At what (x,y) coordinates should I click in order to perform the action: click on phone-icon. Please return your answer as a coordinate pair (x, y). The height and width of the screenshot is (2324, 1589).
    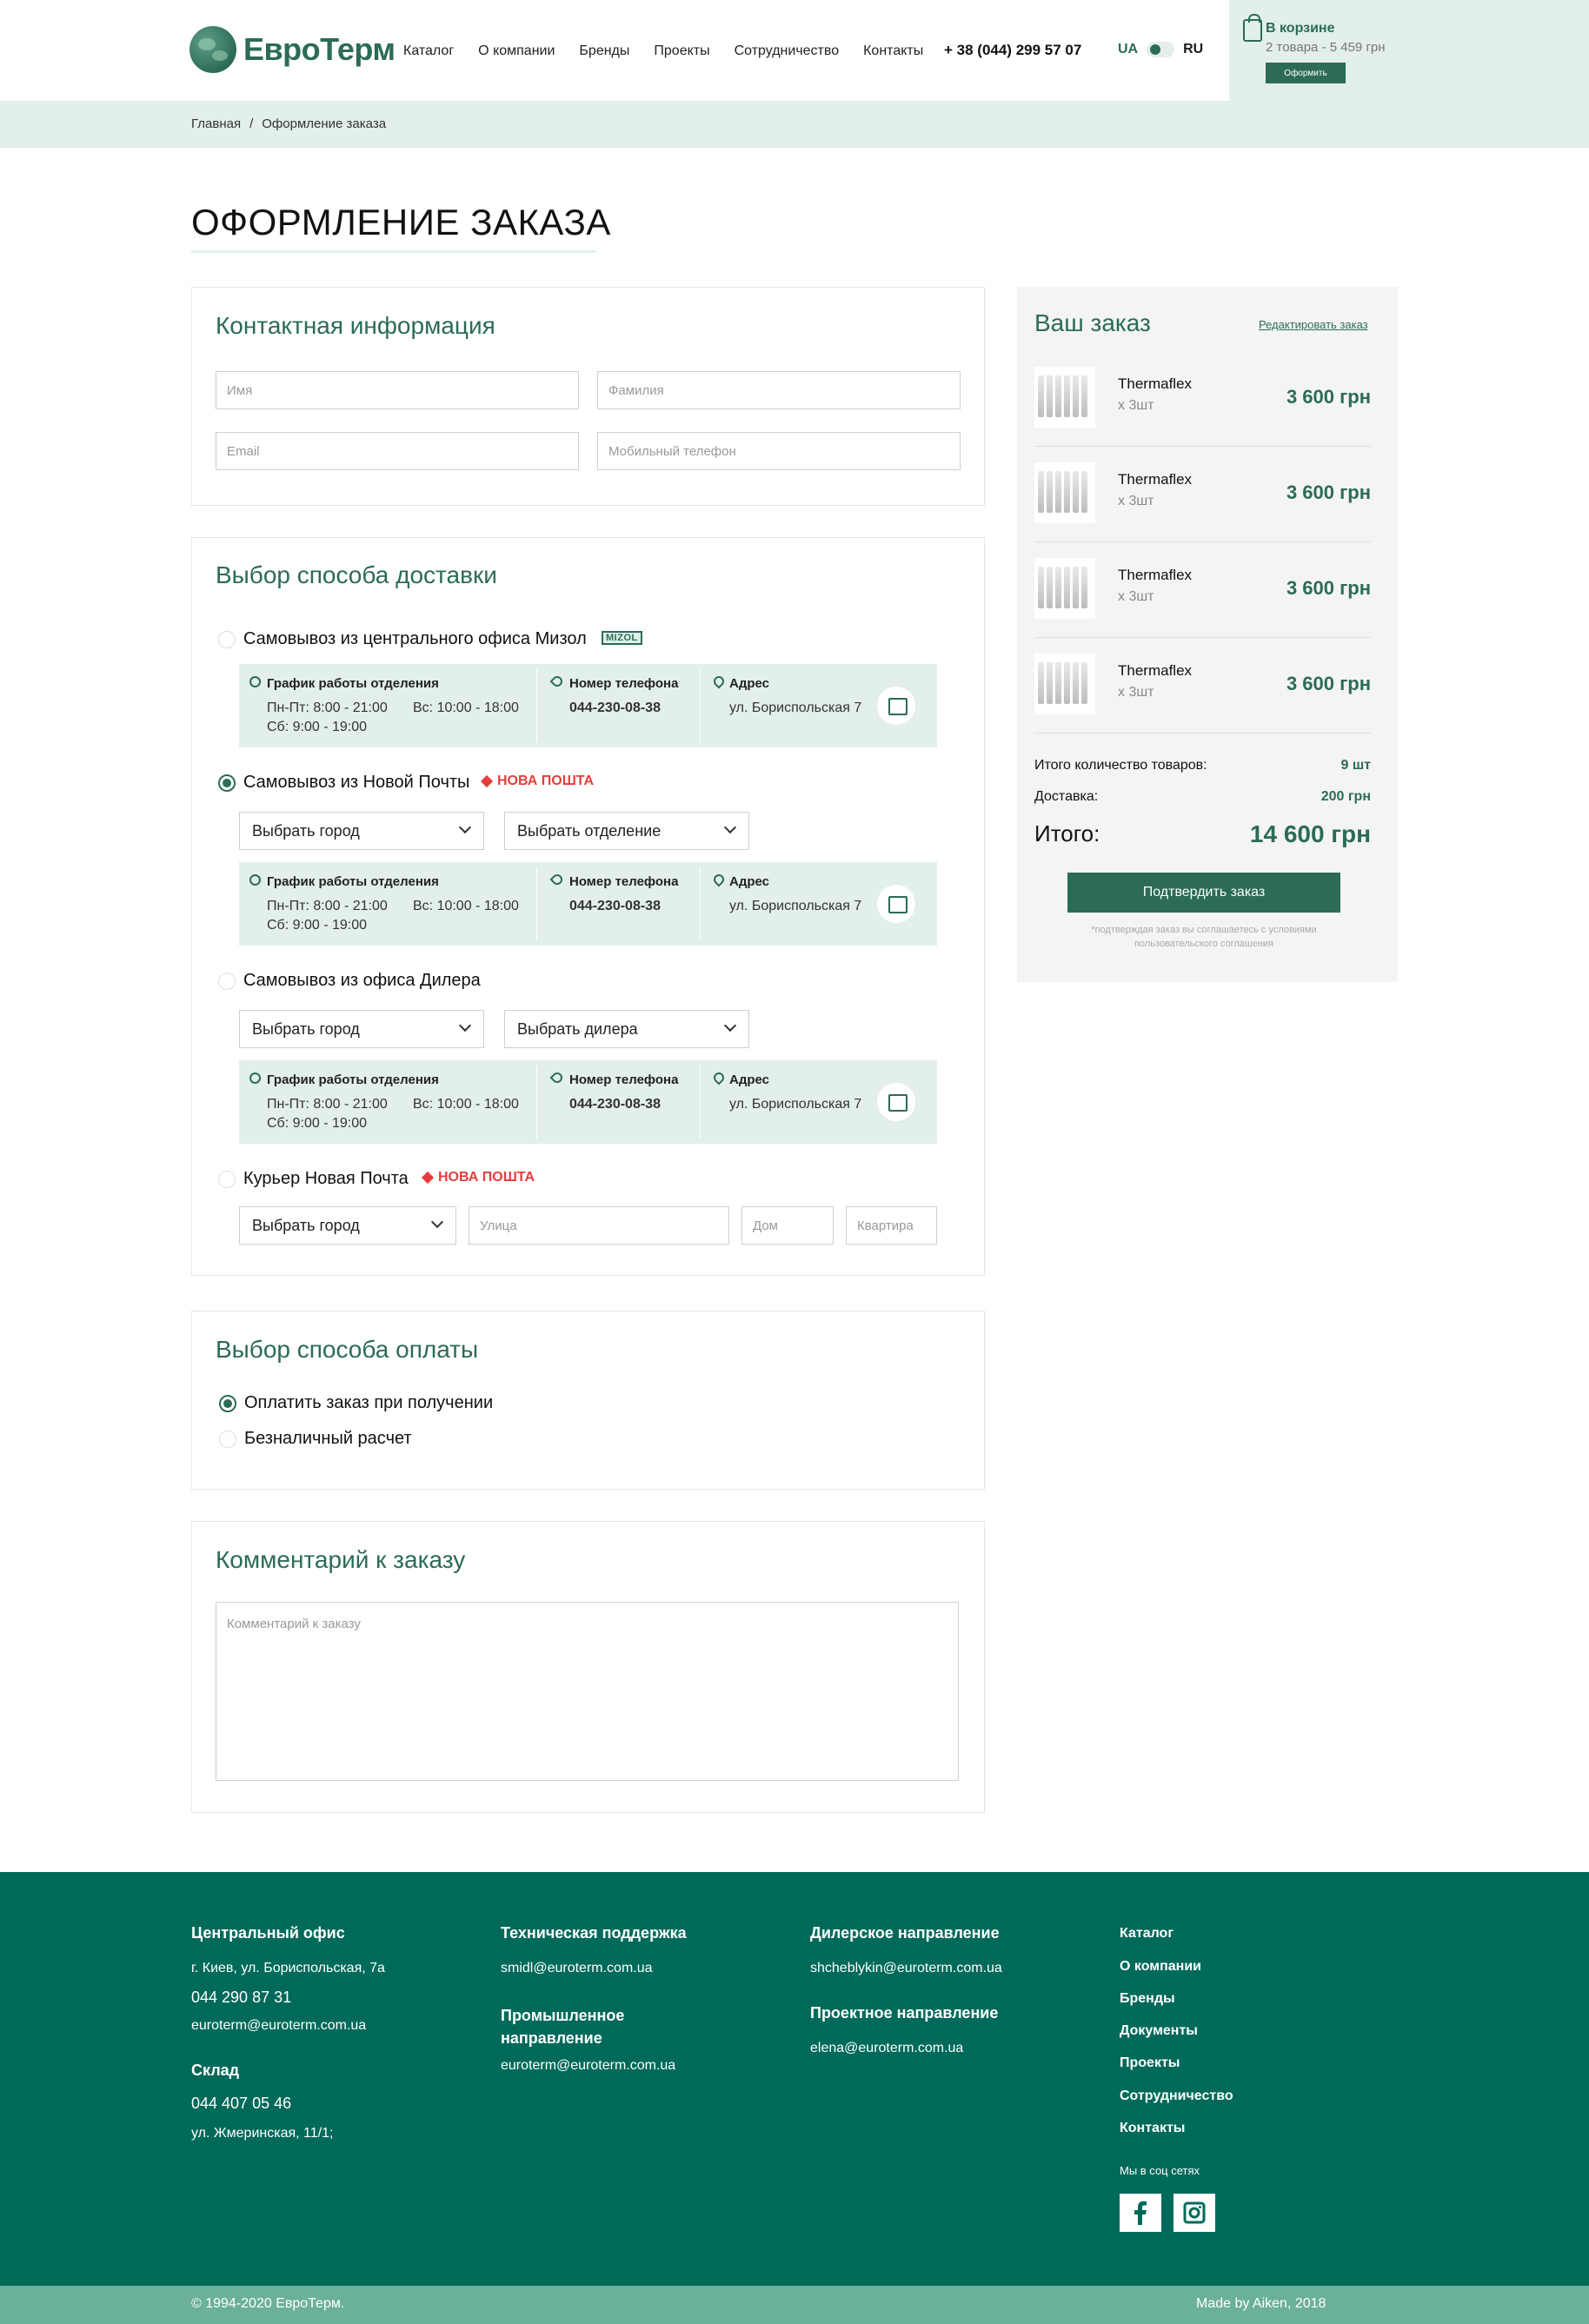
    Looking at the image, I should click on (557, 682).